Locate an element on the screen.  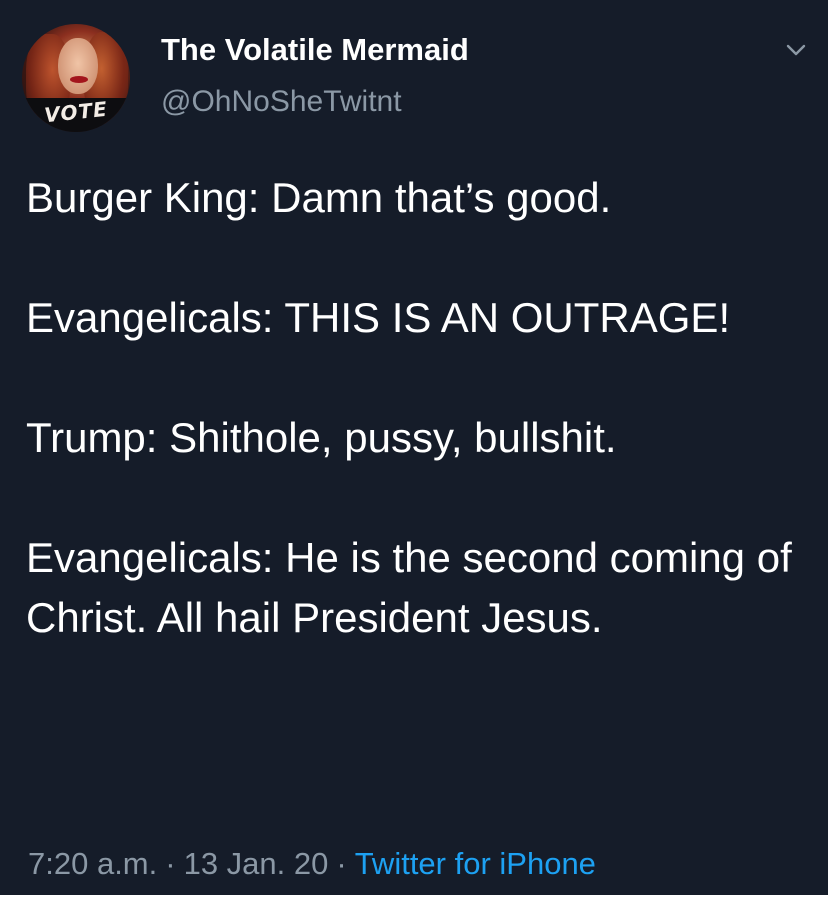
tweet-source-link: Twitter for iPhone is located at coordinates (475, 863).